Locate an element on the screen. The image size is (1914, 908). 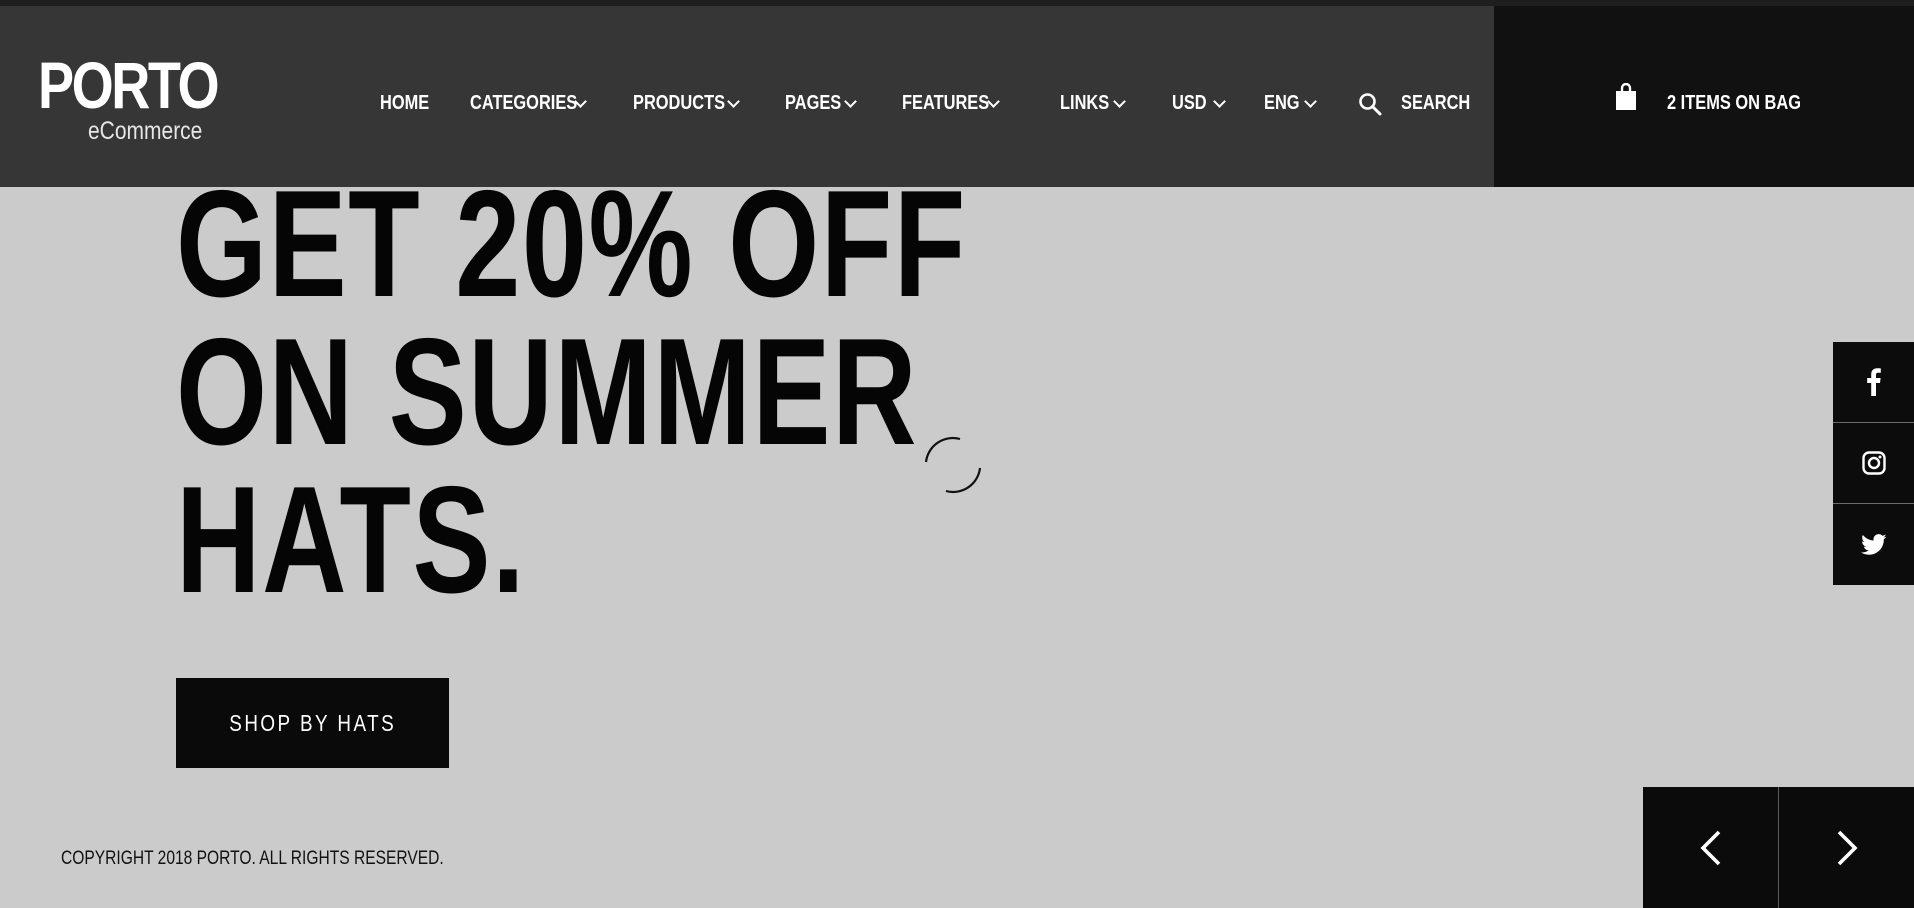
nav-item-products: PRODUCTS is located at coordinates (689, 103).